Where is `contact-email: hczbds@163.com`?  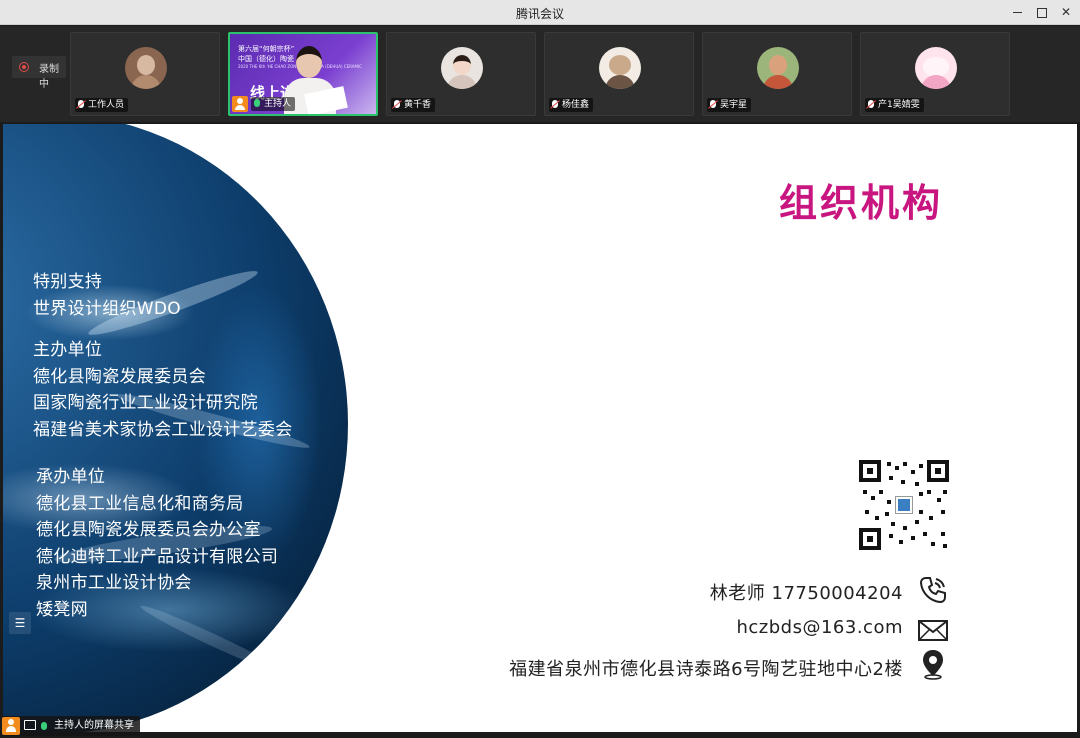 contact-email: hczbds@163.com is located at coordinates (819, 627).